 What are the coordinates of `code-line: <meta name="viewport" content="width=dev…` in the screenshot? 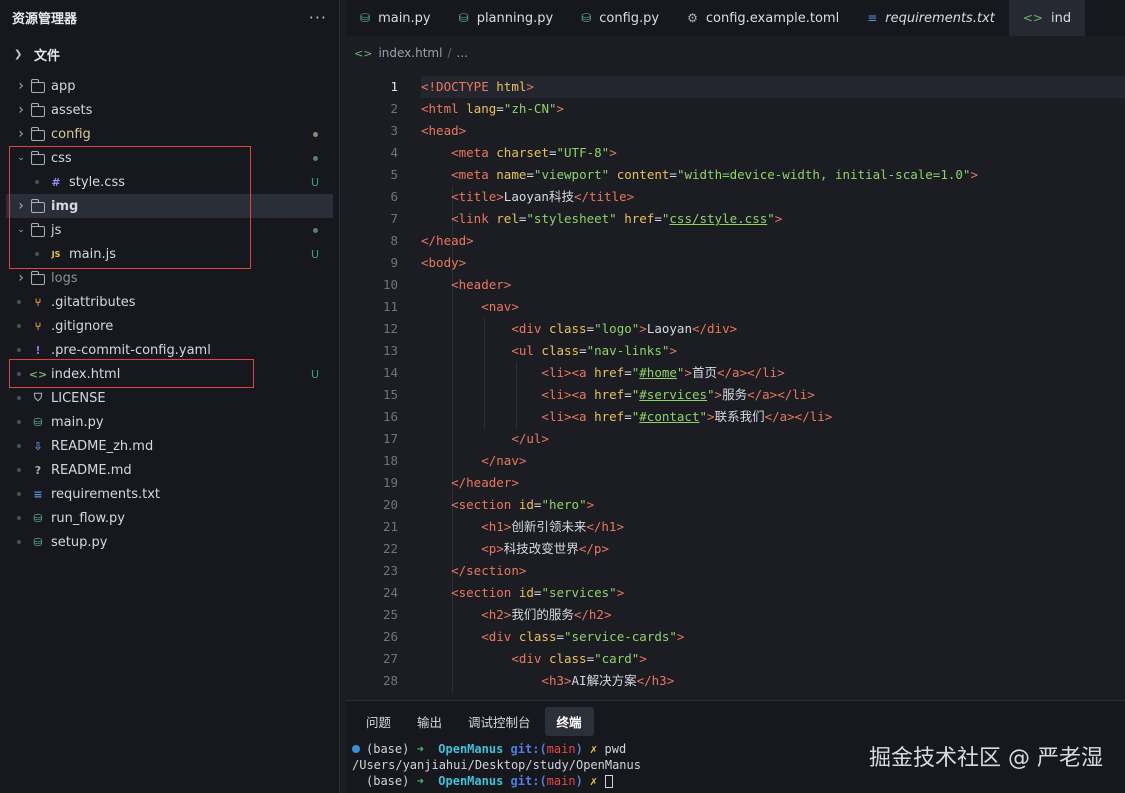 It's located at (714, 174).